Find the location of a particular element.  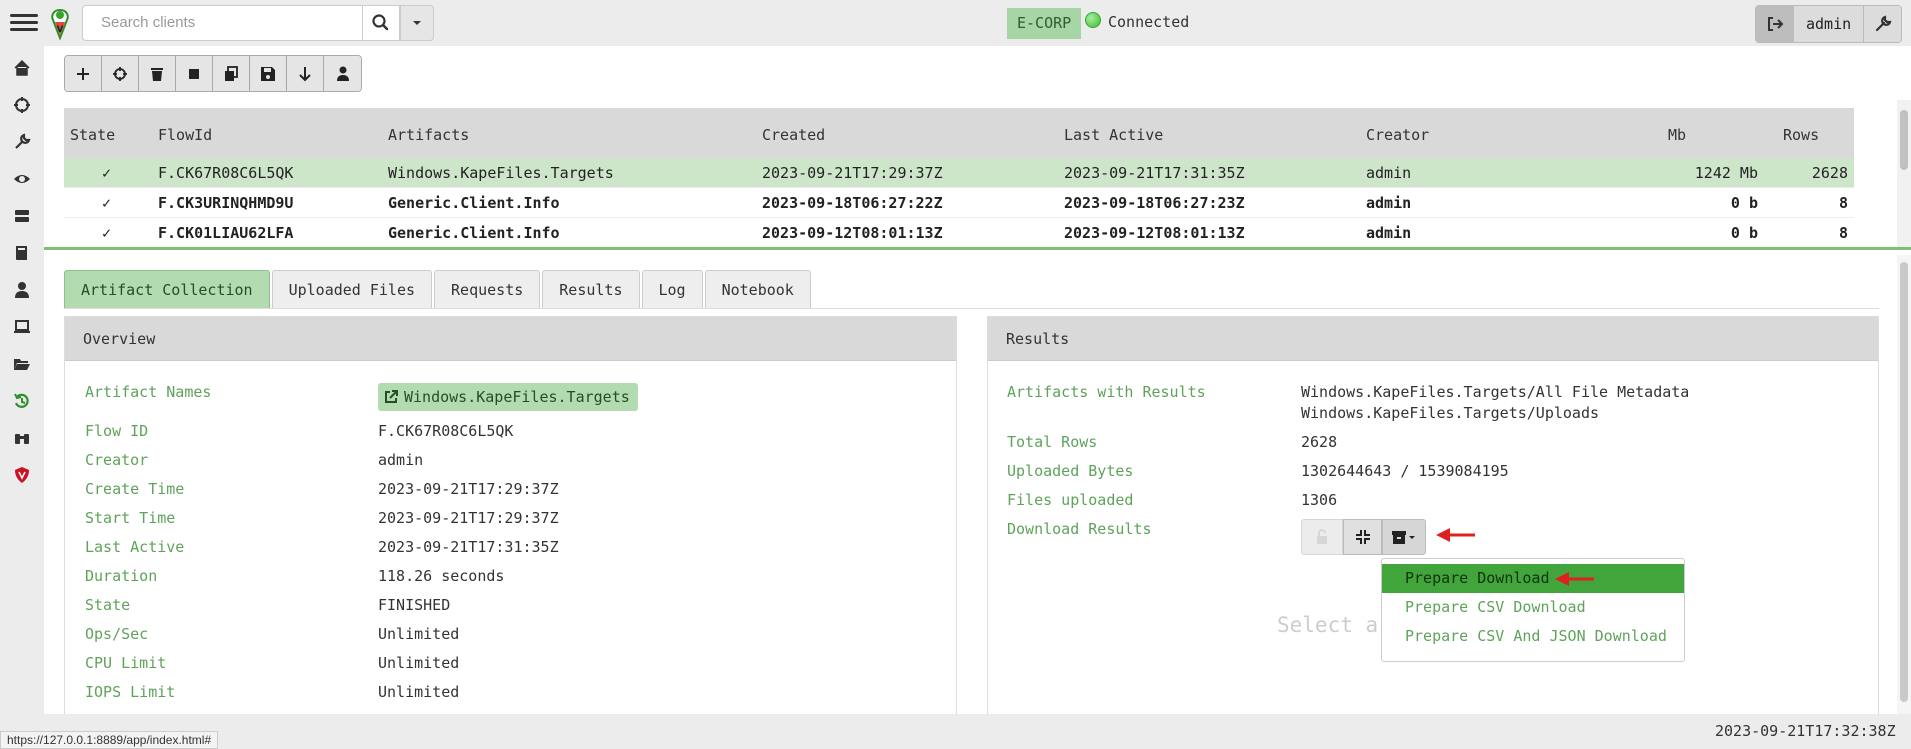

uploaded-bytes-value: 1302644643 / 1539084195 is located at coordinates (1405, 471).